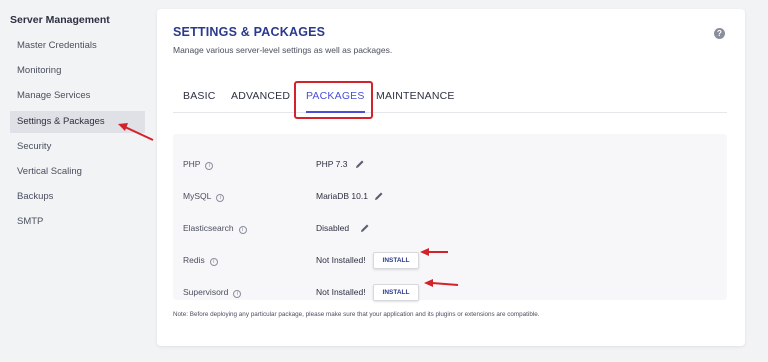 The height and width of the screenshot is (362, 768). Describe the element at coordinates (249, 32) in the screenshot. I see `page-title: SETTINGS & PACKAGES` at that location.